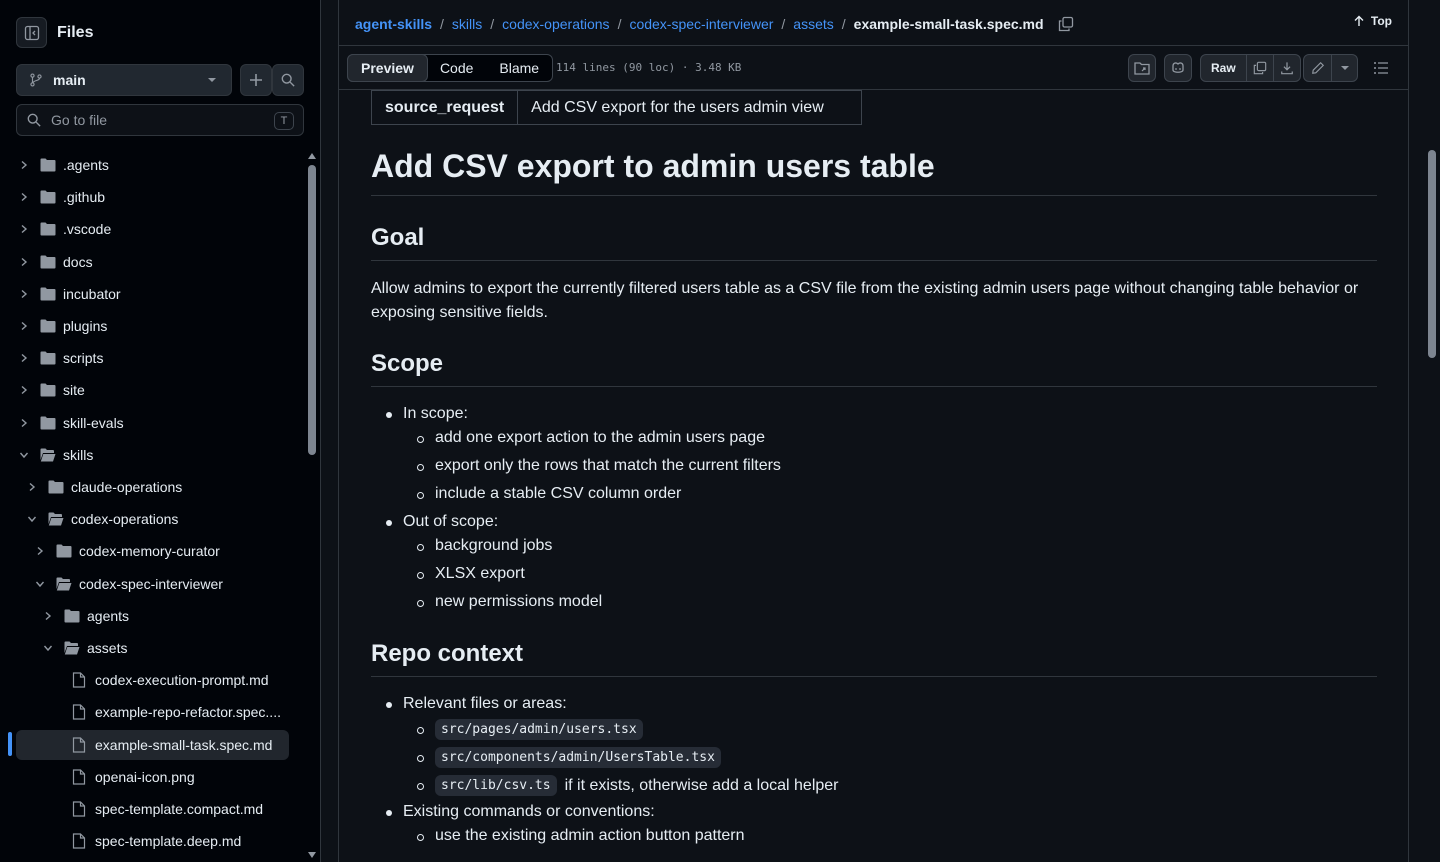 The width and height of the screenshot is (1440, 862). Describe the element at coordinates (1372, 21) in the screenshot. I see `top-button: Top` at that location.